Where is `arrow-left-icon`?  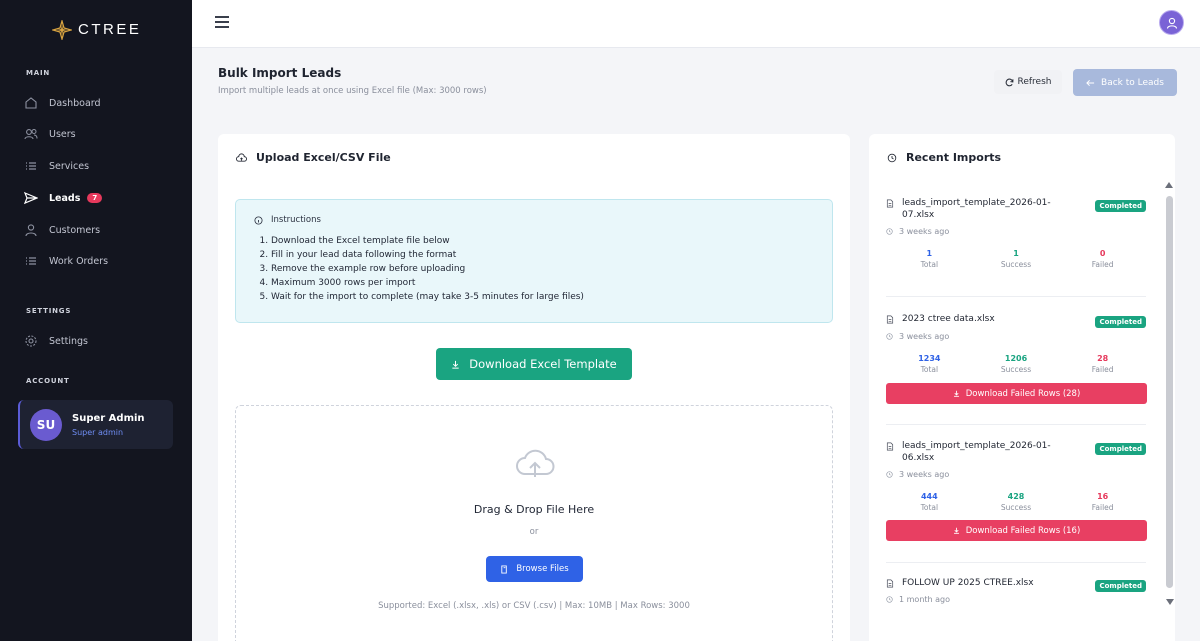 arrow-left-icon is located at coordinates (1090, 82).